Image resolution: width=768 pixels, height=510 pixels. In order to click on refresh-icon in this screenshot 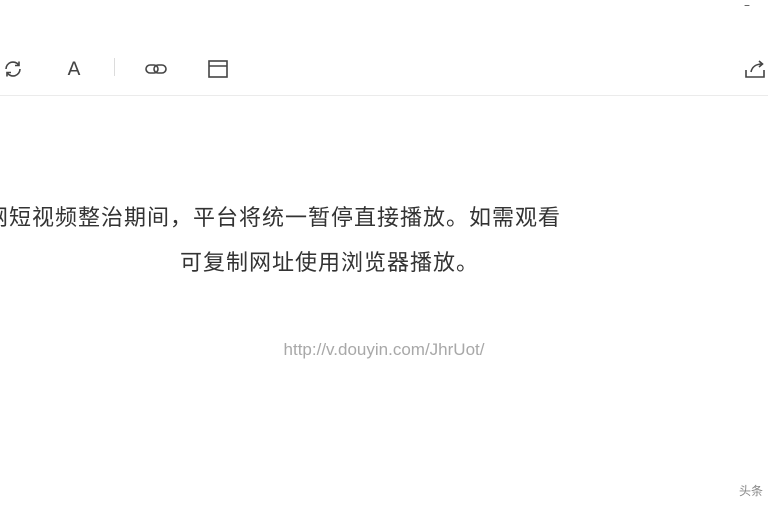, I will do `click(13, 69)`.